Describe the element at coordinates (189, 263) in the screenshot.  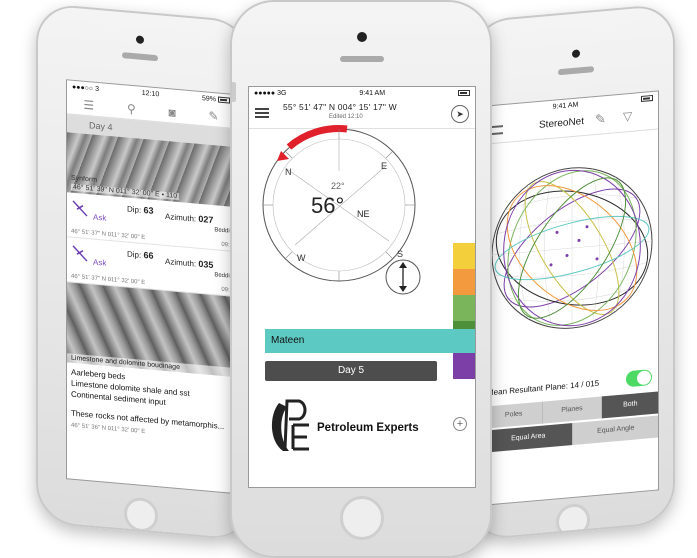
I see `azimuth-readout: Azimuth: 035` at that location.